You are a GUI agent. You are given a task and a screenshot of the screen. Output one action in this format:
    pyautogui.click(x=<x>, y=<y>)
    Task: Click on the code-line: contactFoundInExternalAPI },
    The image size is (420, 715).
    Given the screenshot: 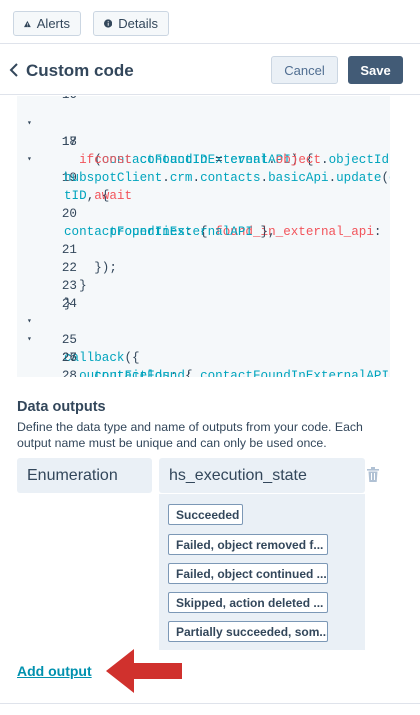 What is the action you would take?
    pyautogui.click(x=170, y=232)
    